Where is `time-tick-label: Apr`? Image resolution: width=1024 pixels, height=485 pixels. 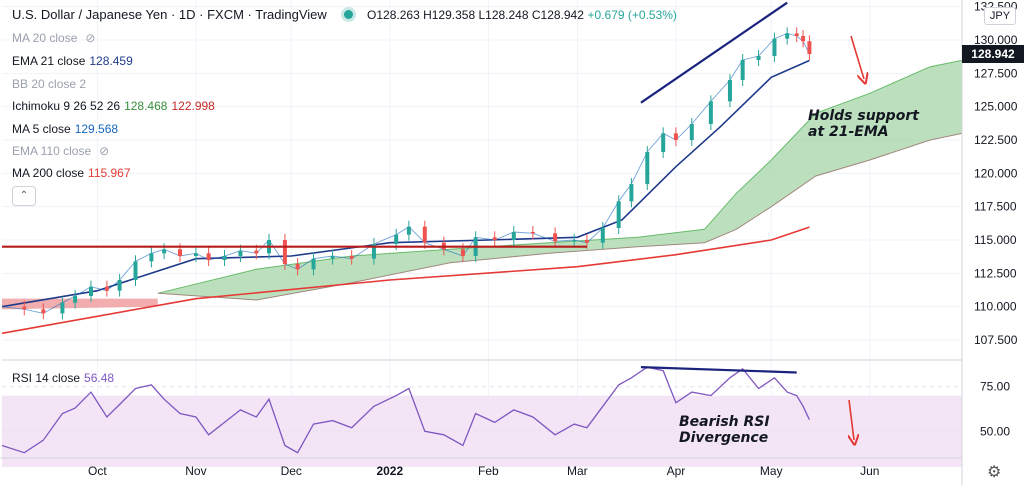 time-tick-label: Apr is located at coordinates (676, 471).